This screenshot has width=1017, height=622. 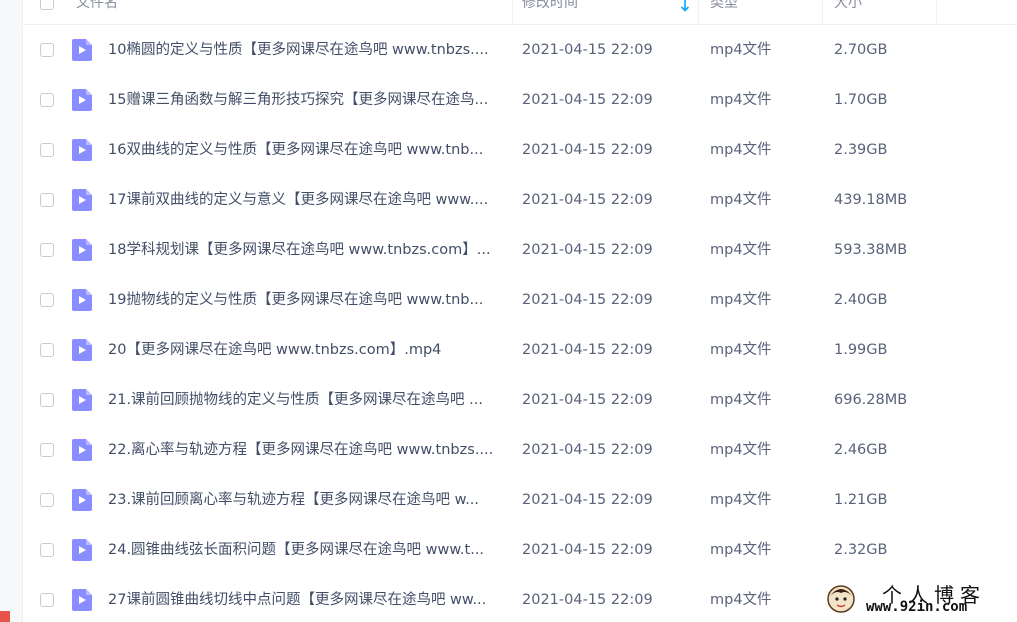 I want to click on sort-desc-icon, so click(x=685, y=7).